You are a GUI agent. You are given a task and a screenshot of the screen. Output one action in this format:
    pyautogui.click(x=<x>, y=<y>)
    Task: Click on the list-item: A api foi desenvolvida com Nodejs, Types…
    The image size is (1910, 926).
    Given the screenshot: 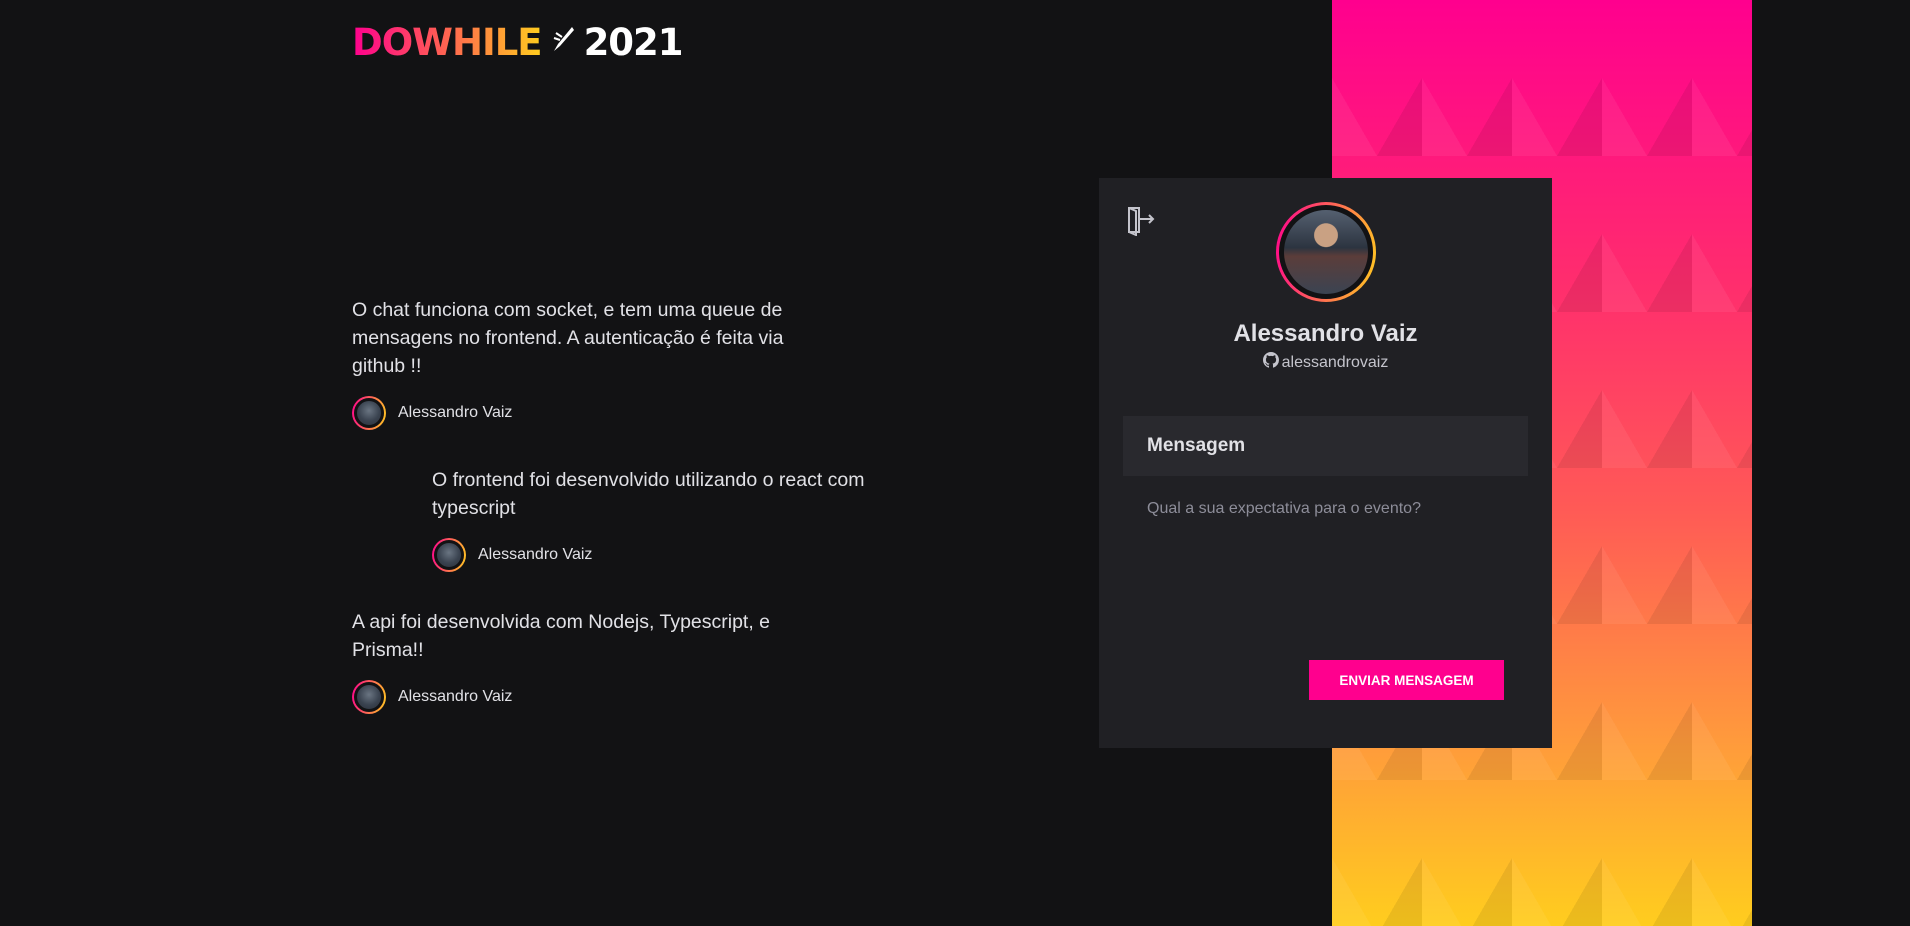 What is the action you would take?
    pyautogui.click(x=572, y=661)
    